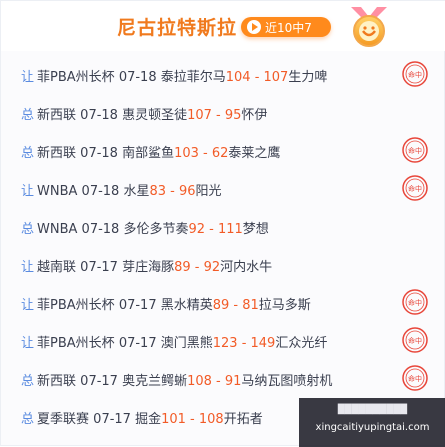 The image size is (445, 447). What do you see at coordinates (156, 229) in the screenshot?
I see `home-team: 多伦多节奏` at bounding box center [156, 229].